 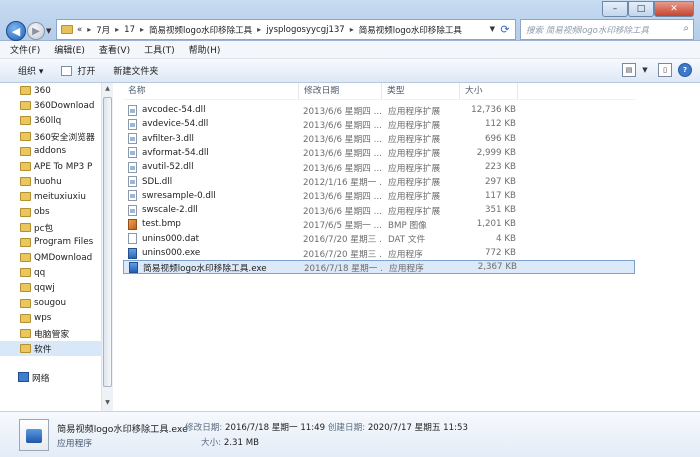 I want to click on menu-item: 文件(F), so click(x=25, y=49).